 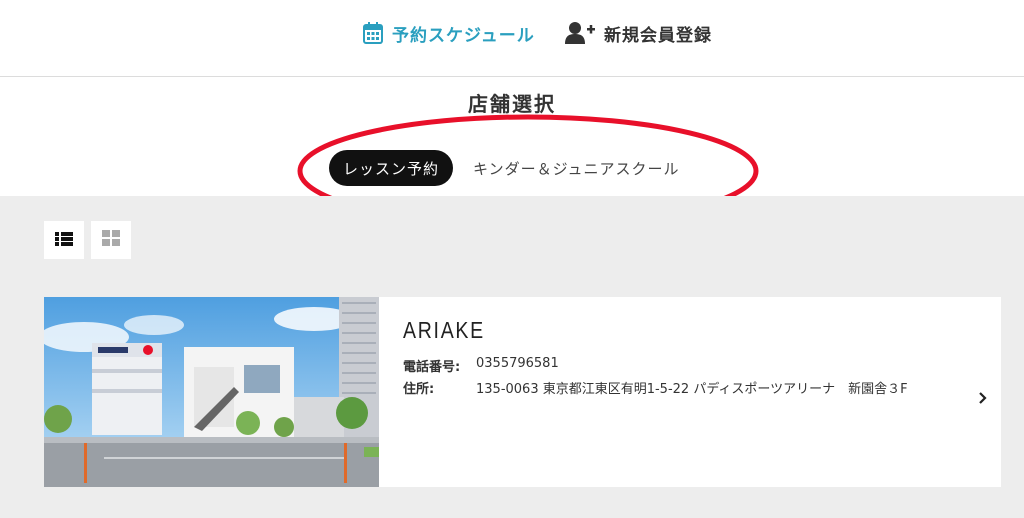 What do you see at coordinates (432, 367) in the screenshot?
I see `phone-label: 電話番号:` at bounding box center [432, 367].